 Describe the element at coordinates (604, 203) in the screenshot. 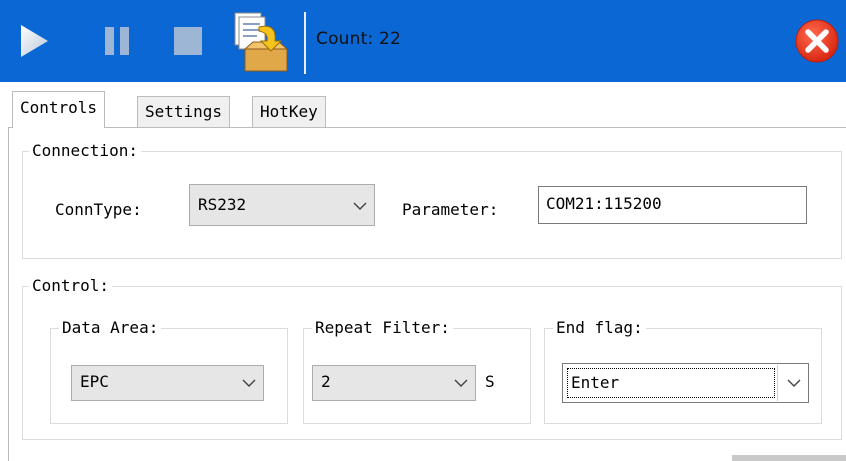

I see `parameter-value: COM21:115200` at that location.